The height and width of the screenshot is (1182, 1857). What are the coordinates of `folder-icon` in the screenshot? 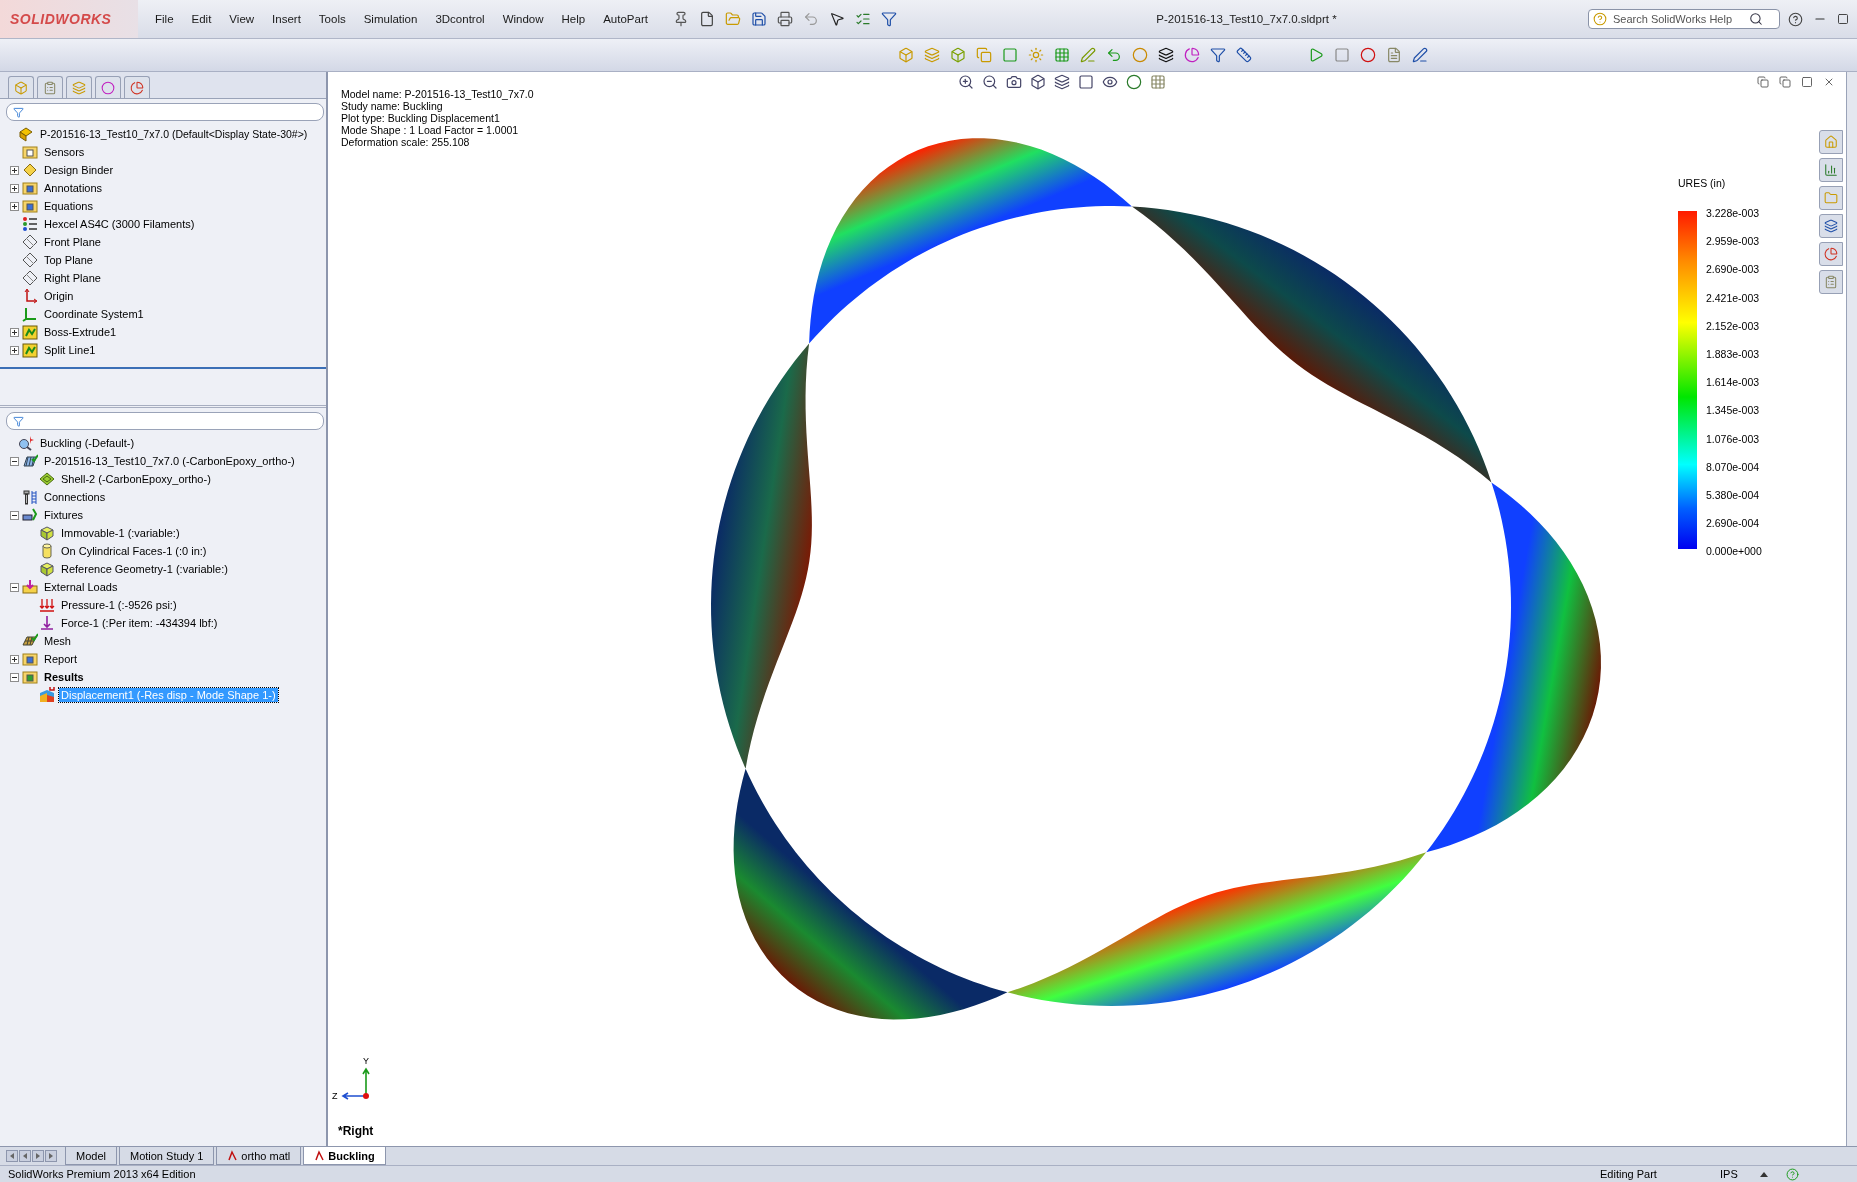 It's located at (1831, 198).